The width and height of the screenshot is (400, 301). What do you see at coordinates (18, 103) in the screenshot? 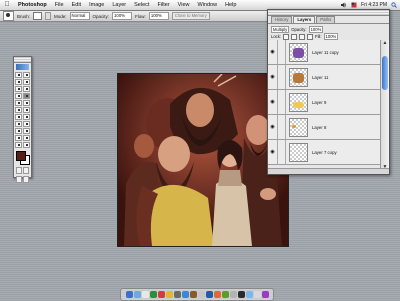
I see `clone-stamp-tool-icon` at bounding box center [18, 103].